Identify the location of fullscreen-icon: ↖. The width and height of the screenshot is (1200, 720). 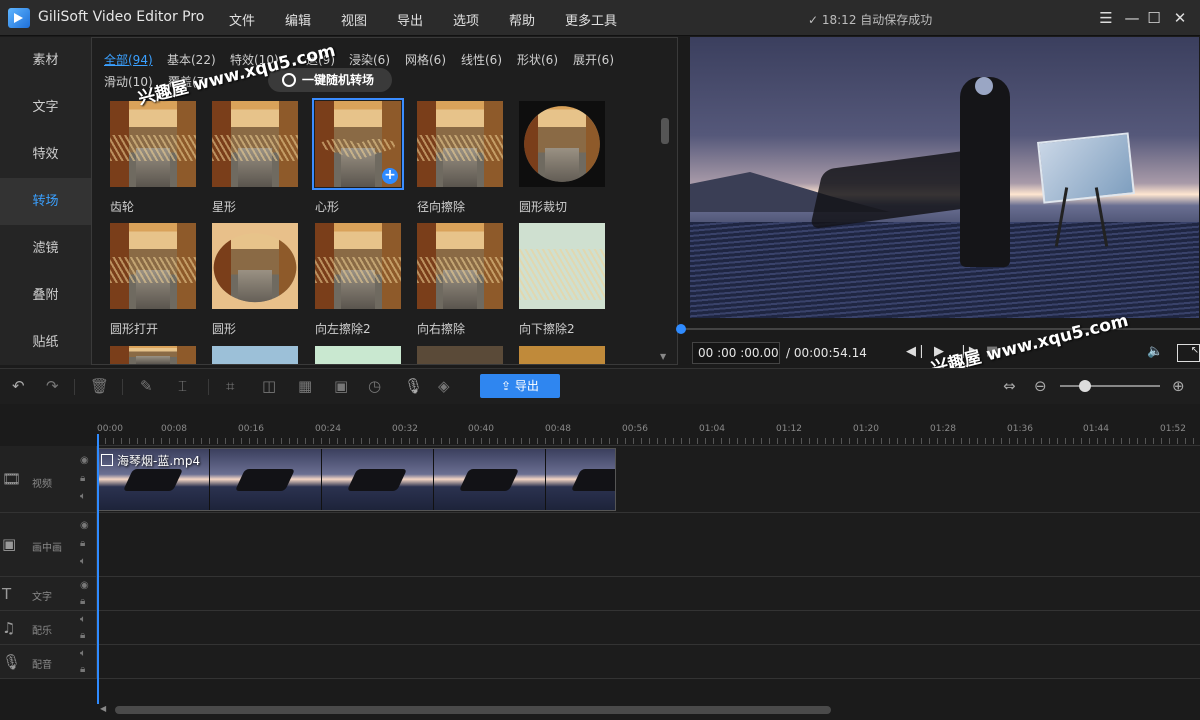
(1188, 353).